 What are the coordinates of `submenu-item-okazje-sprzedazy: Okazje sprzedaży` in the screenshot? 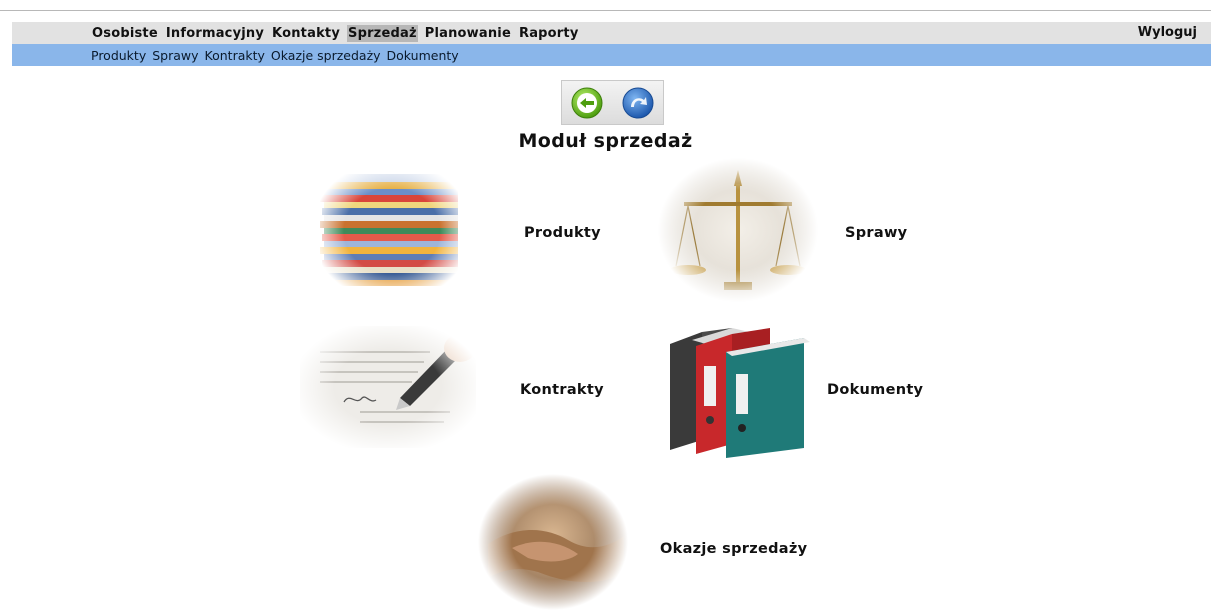 It's located at (326, 55).